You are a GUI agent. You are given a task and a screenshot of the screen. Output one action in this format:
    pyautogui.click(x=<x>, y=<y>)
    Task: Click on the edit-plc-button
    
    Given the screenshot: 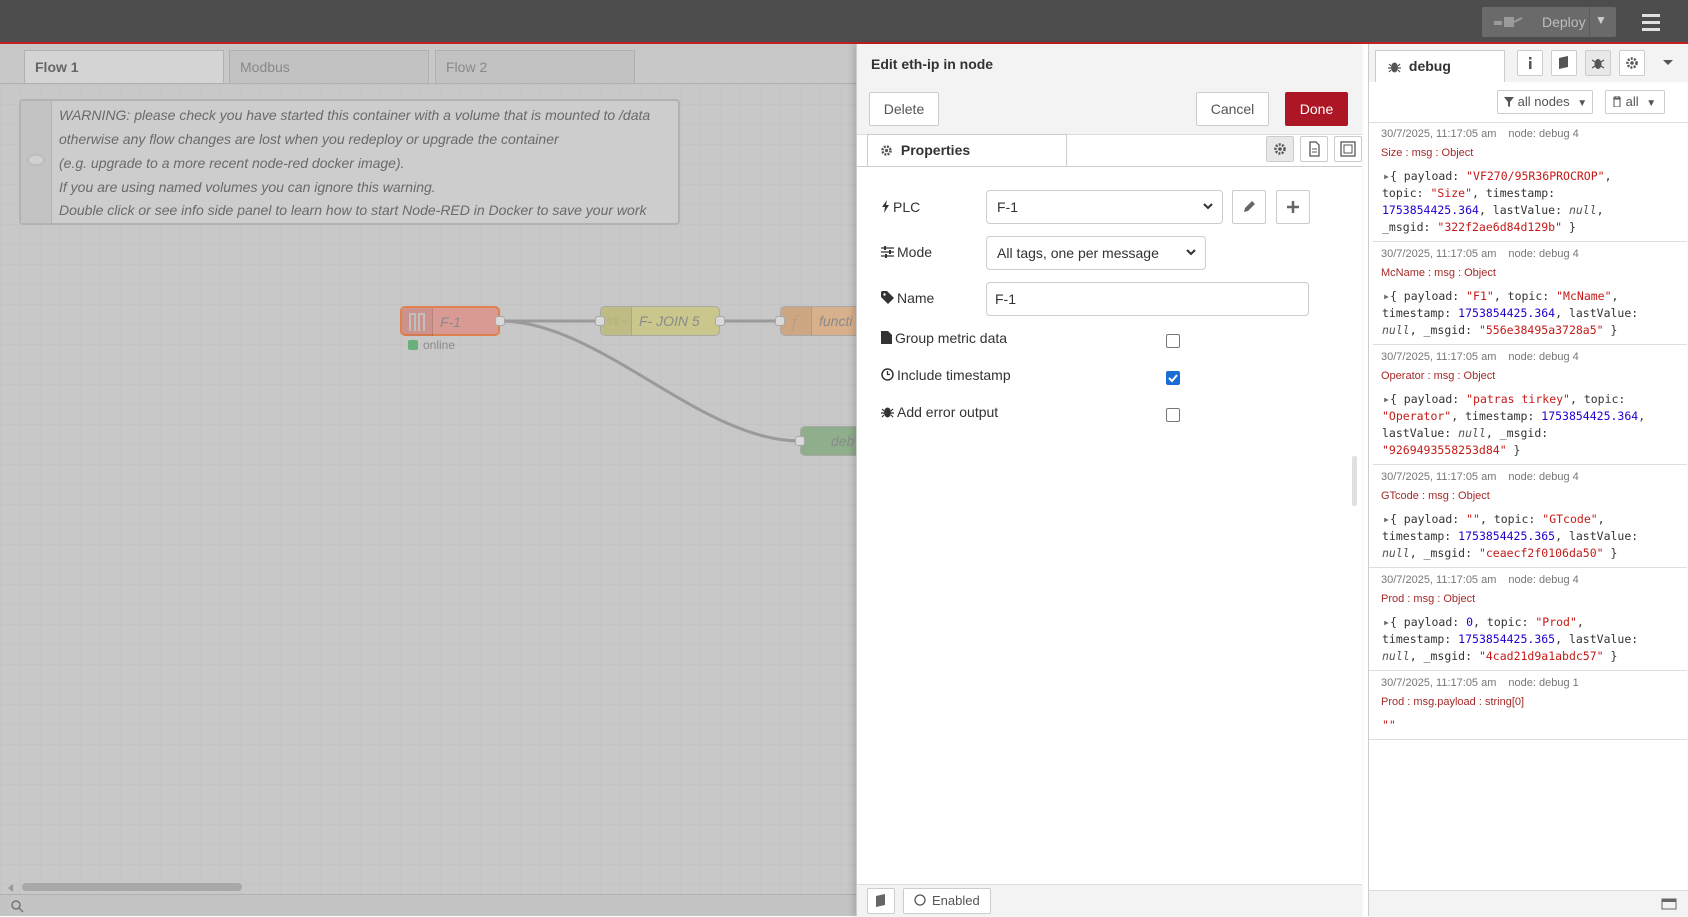 What is the action you would take?
    pyautogui.click(x=1249, y=207)
    